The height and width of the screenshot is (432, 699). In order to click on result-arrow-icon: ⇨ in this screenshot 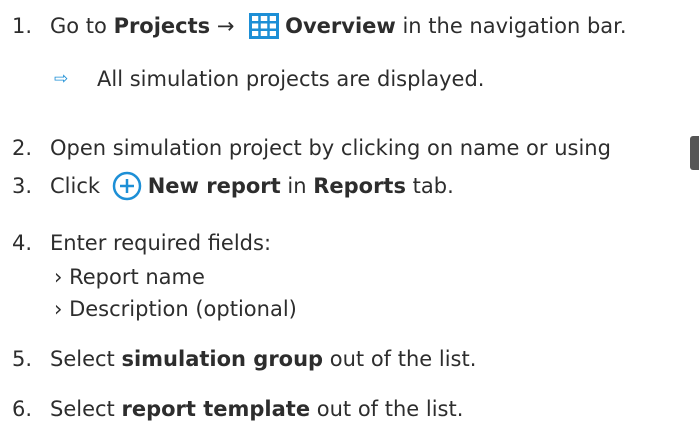, I will do `click(61, 79)`.